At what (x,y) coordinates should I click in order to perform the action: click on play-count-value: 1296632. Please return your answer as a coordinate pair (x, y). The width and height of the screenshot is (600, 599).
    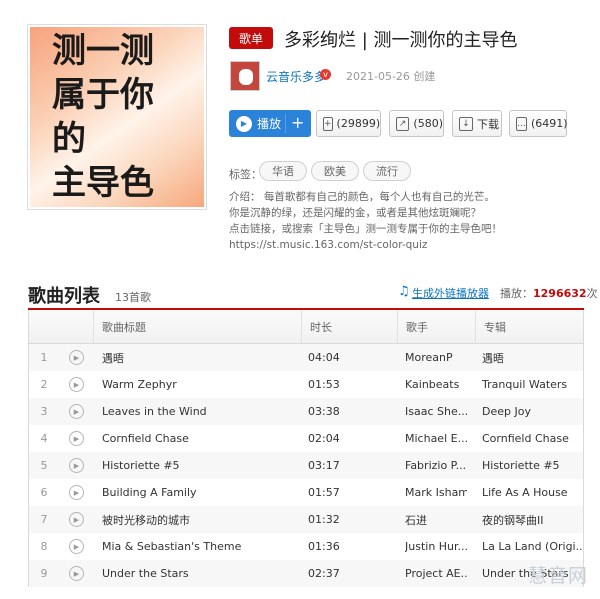
    Looking at the image, I should click on (560, 293).